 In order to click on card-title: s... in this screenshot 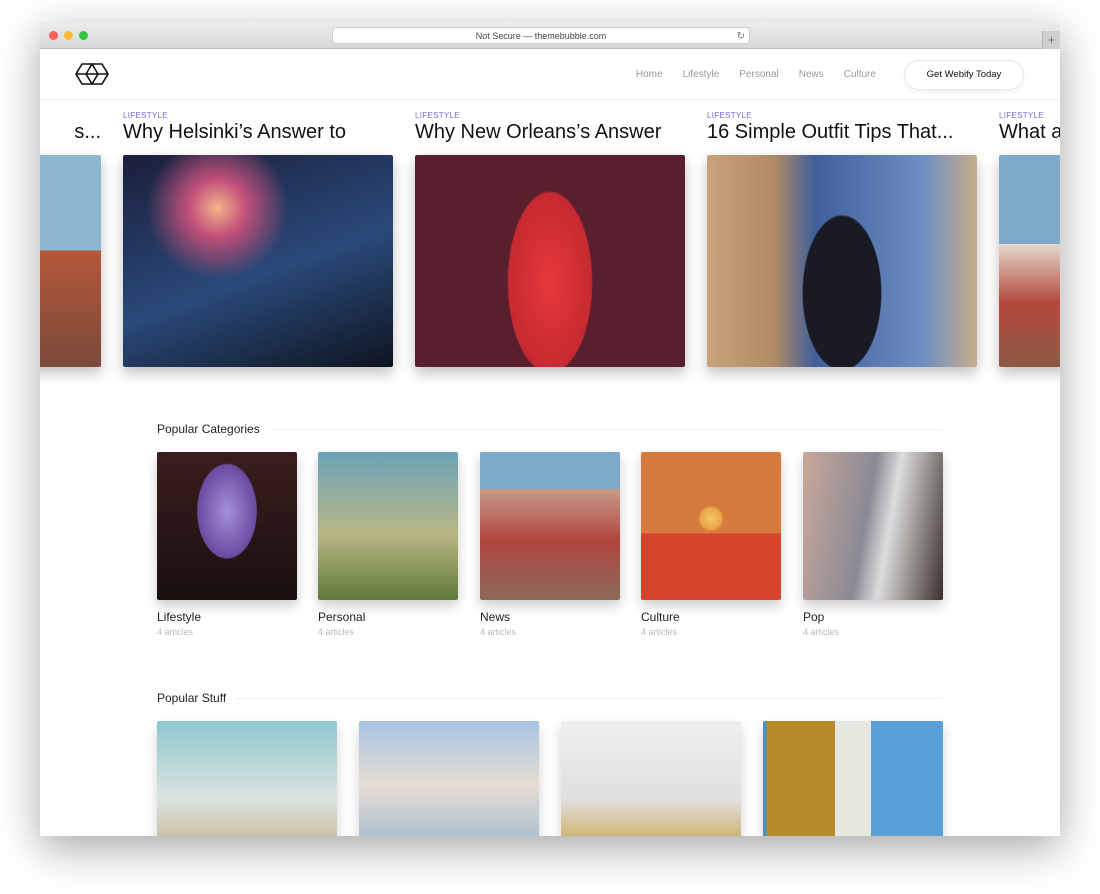, I will do `click(70, 132)`.